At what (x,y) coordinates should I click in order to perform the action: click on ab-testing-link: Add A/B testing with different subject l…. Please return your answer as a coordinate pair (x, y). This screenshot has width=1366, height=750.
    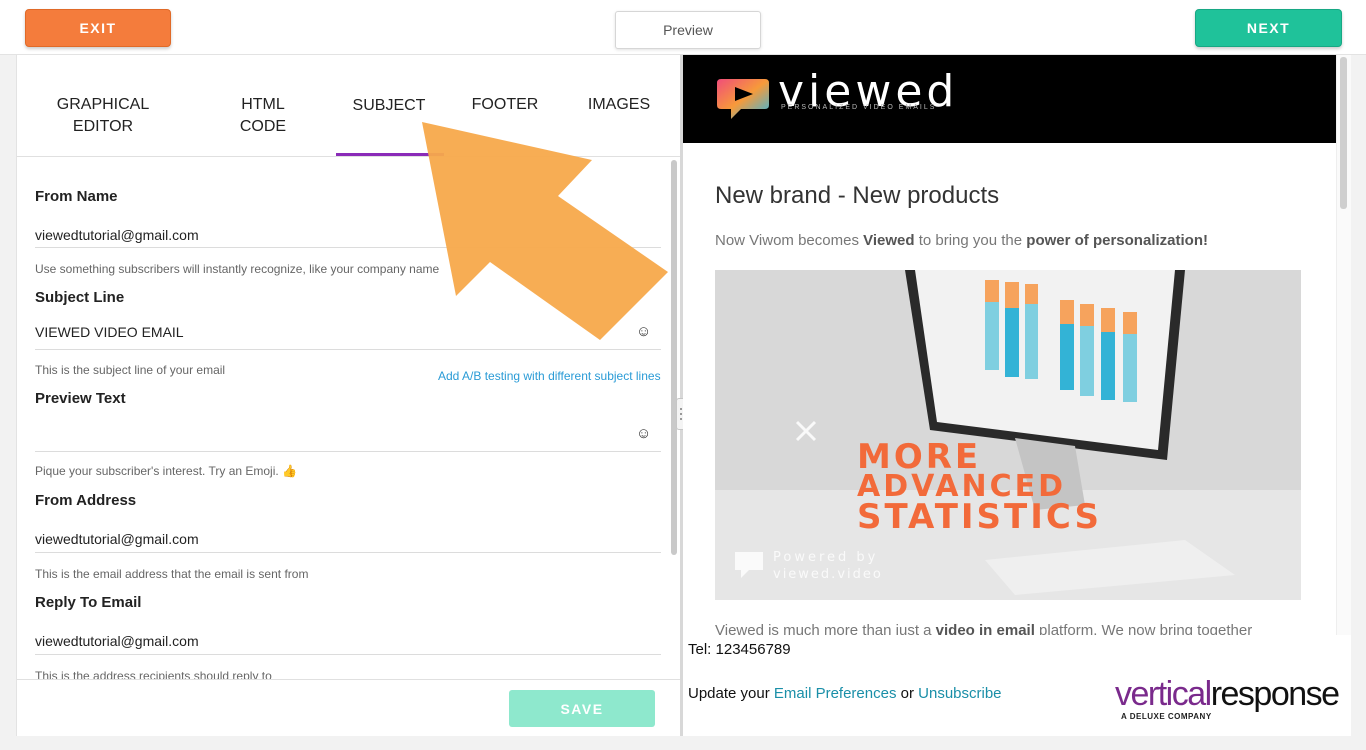
    Looking at the image, I should click on (549, 376).